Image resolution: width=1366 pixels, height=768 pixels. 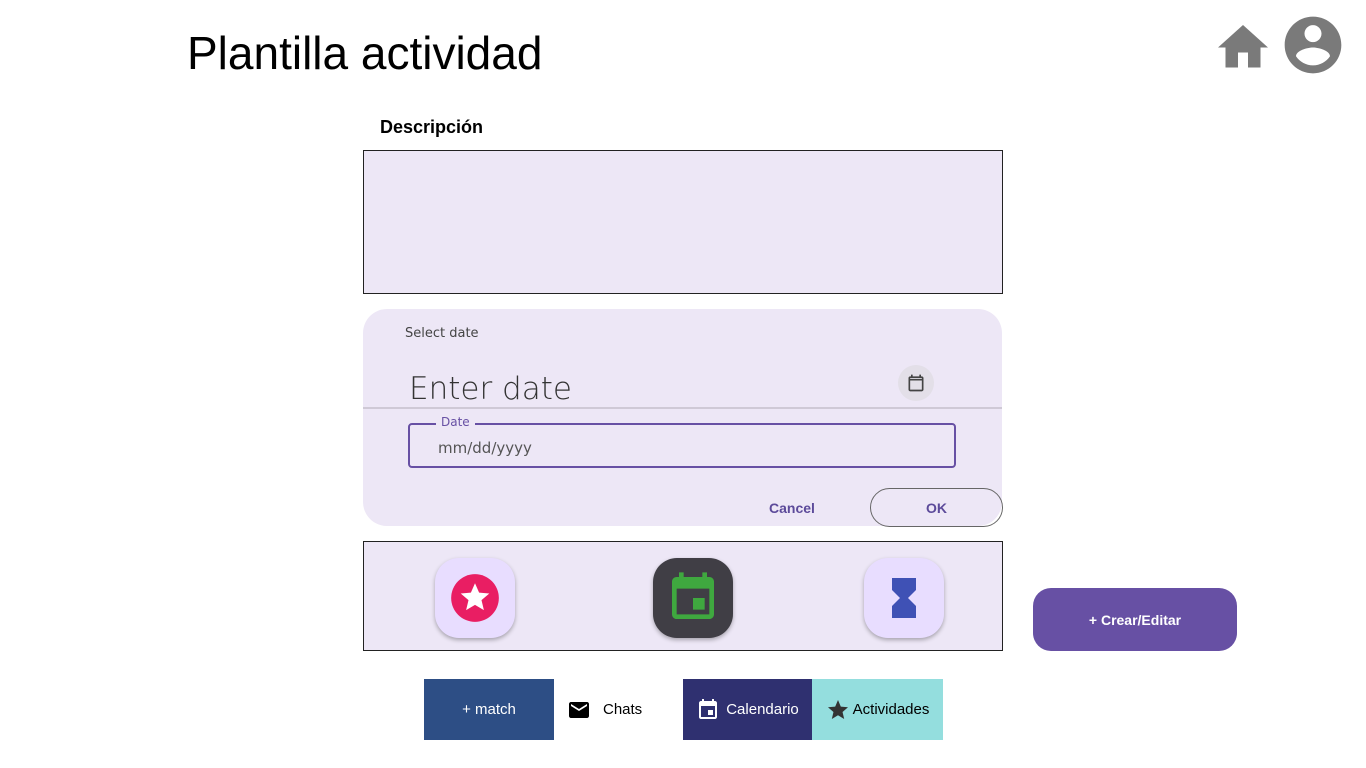 What do you see at coordinates (891, 709) in the screenshot?
I see `nav-item-label: Actividades` at bounding box center [891, 709].